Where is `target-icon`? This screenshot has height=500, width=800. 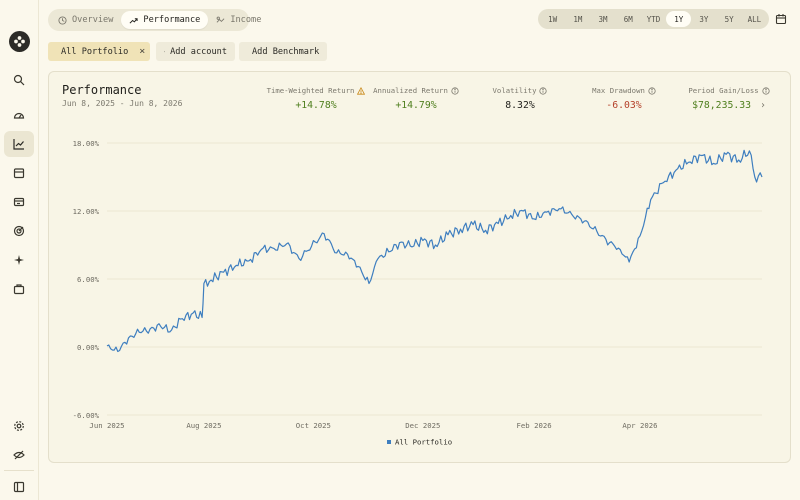
target-icon is located at coordinates (19, 231).